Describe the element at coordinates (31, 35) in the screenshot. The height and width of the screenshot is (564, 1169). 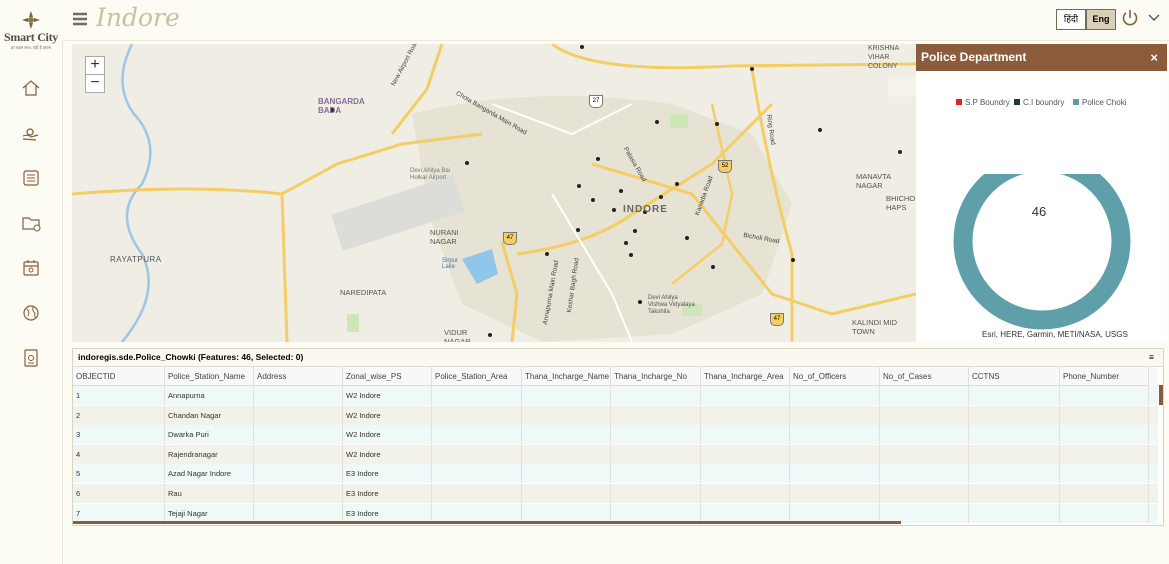
I see `smart-city-logo: Smart City हर कदम साथ, यही है प्रयास` at that location.